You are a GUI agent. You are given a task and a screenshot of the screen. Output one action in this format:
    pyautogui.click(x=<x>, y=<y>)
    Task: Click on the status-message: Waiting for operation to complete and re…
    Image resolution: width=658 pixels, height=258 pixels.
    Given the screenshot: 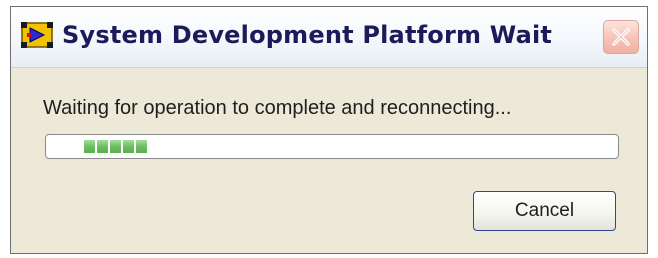 What is the action you would take?
    pyautogui.click(x=277, y=108)
    